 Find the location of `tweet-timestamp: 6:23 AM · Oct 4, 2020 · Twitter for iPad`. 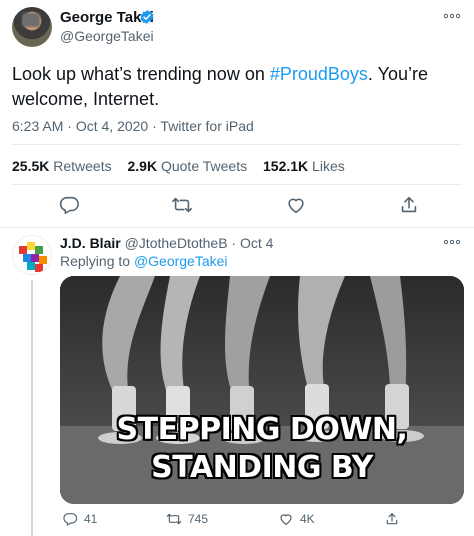

tweet-timestamp: 6:23 AM · Oct 4, 2020 · Twitter for iPad is located at coordinates (133, 126).